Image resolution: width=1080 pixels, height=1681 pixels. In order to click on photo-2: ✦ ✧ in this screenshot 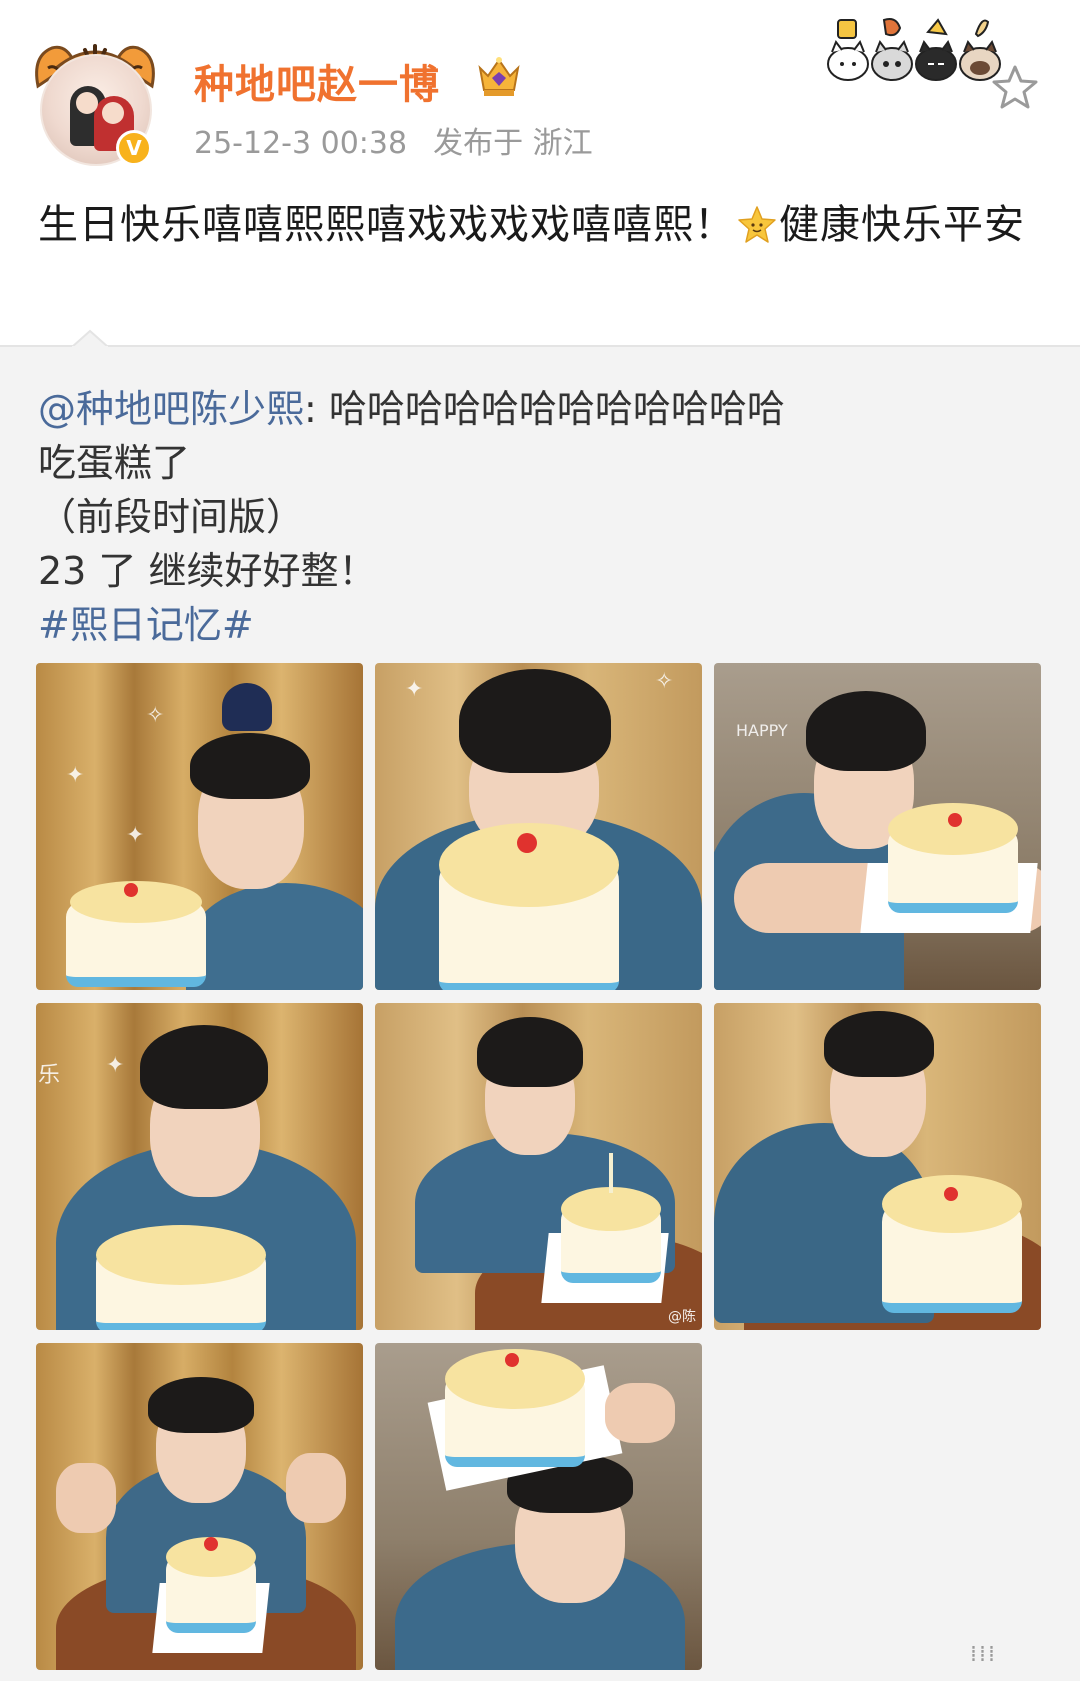, I will do `click(538, 826)`.